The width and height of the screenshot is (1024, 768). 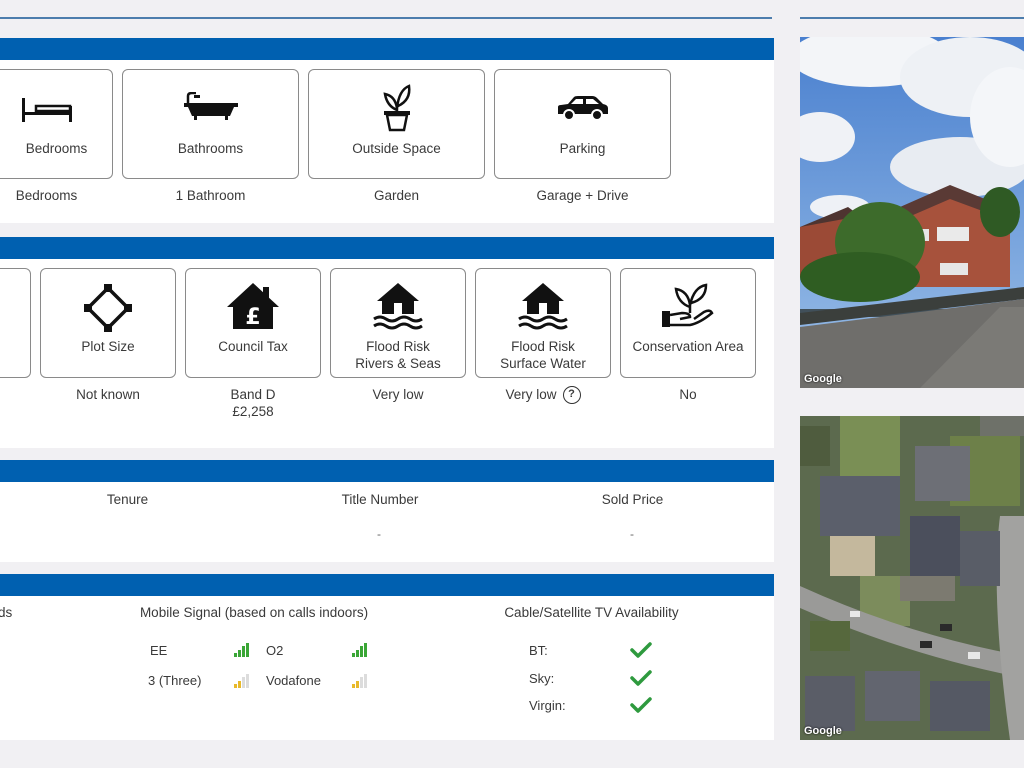 What do you see at coordinates (398, 363) in the screenshot?
I see `tile-sublabel: Rivers & Seas` at bounding box center [398, 363].